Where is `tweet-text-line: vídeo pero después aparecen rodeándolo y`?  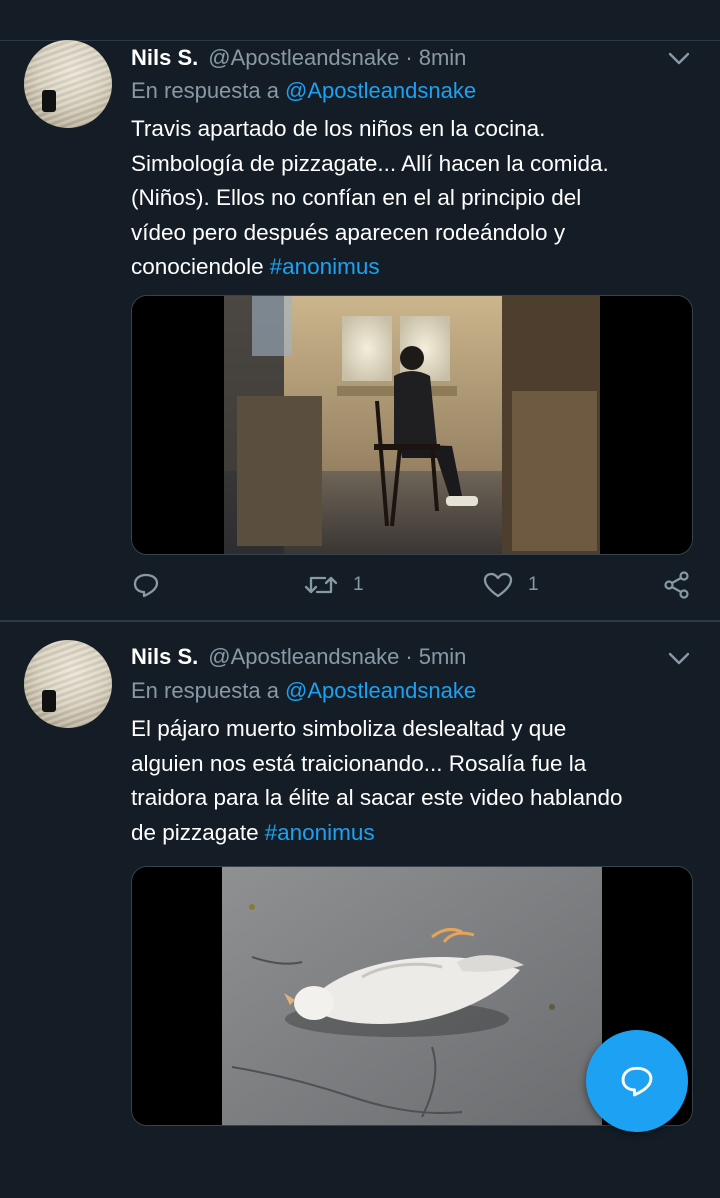 tweet-text-line: vídeo pero después aparecen rodeándolo y is located at coordinates (348, 232).